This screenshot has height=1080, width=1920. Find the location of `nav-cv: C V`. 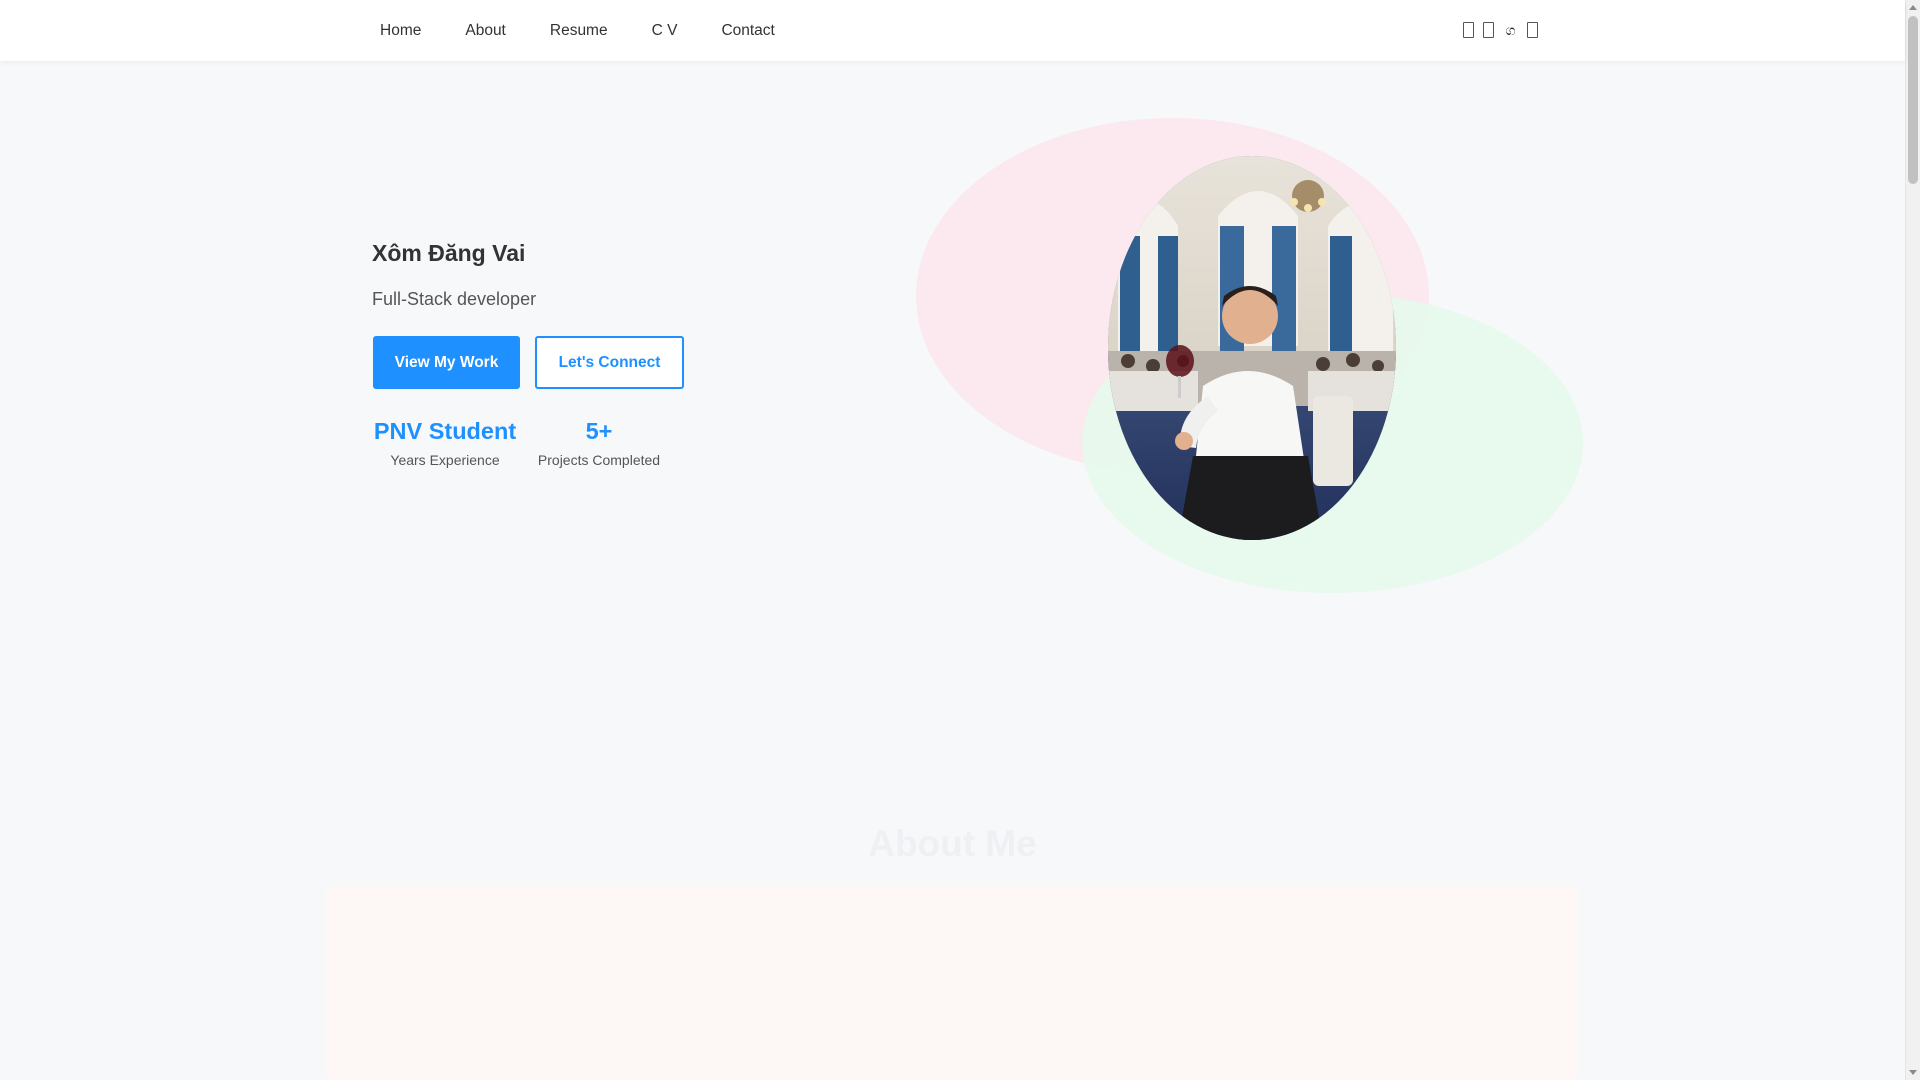

nav-cv: C V is located at coordinates (665, 30).